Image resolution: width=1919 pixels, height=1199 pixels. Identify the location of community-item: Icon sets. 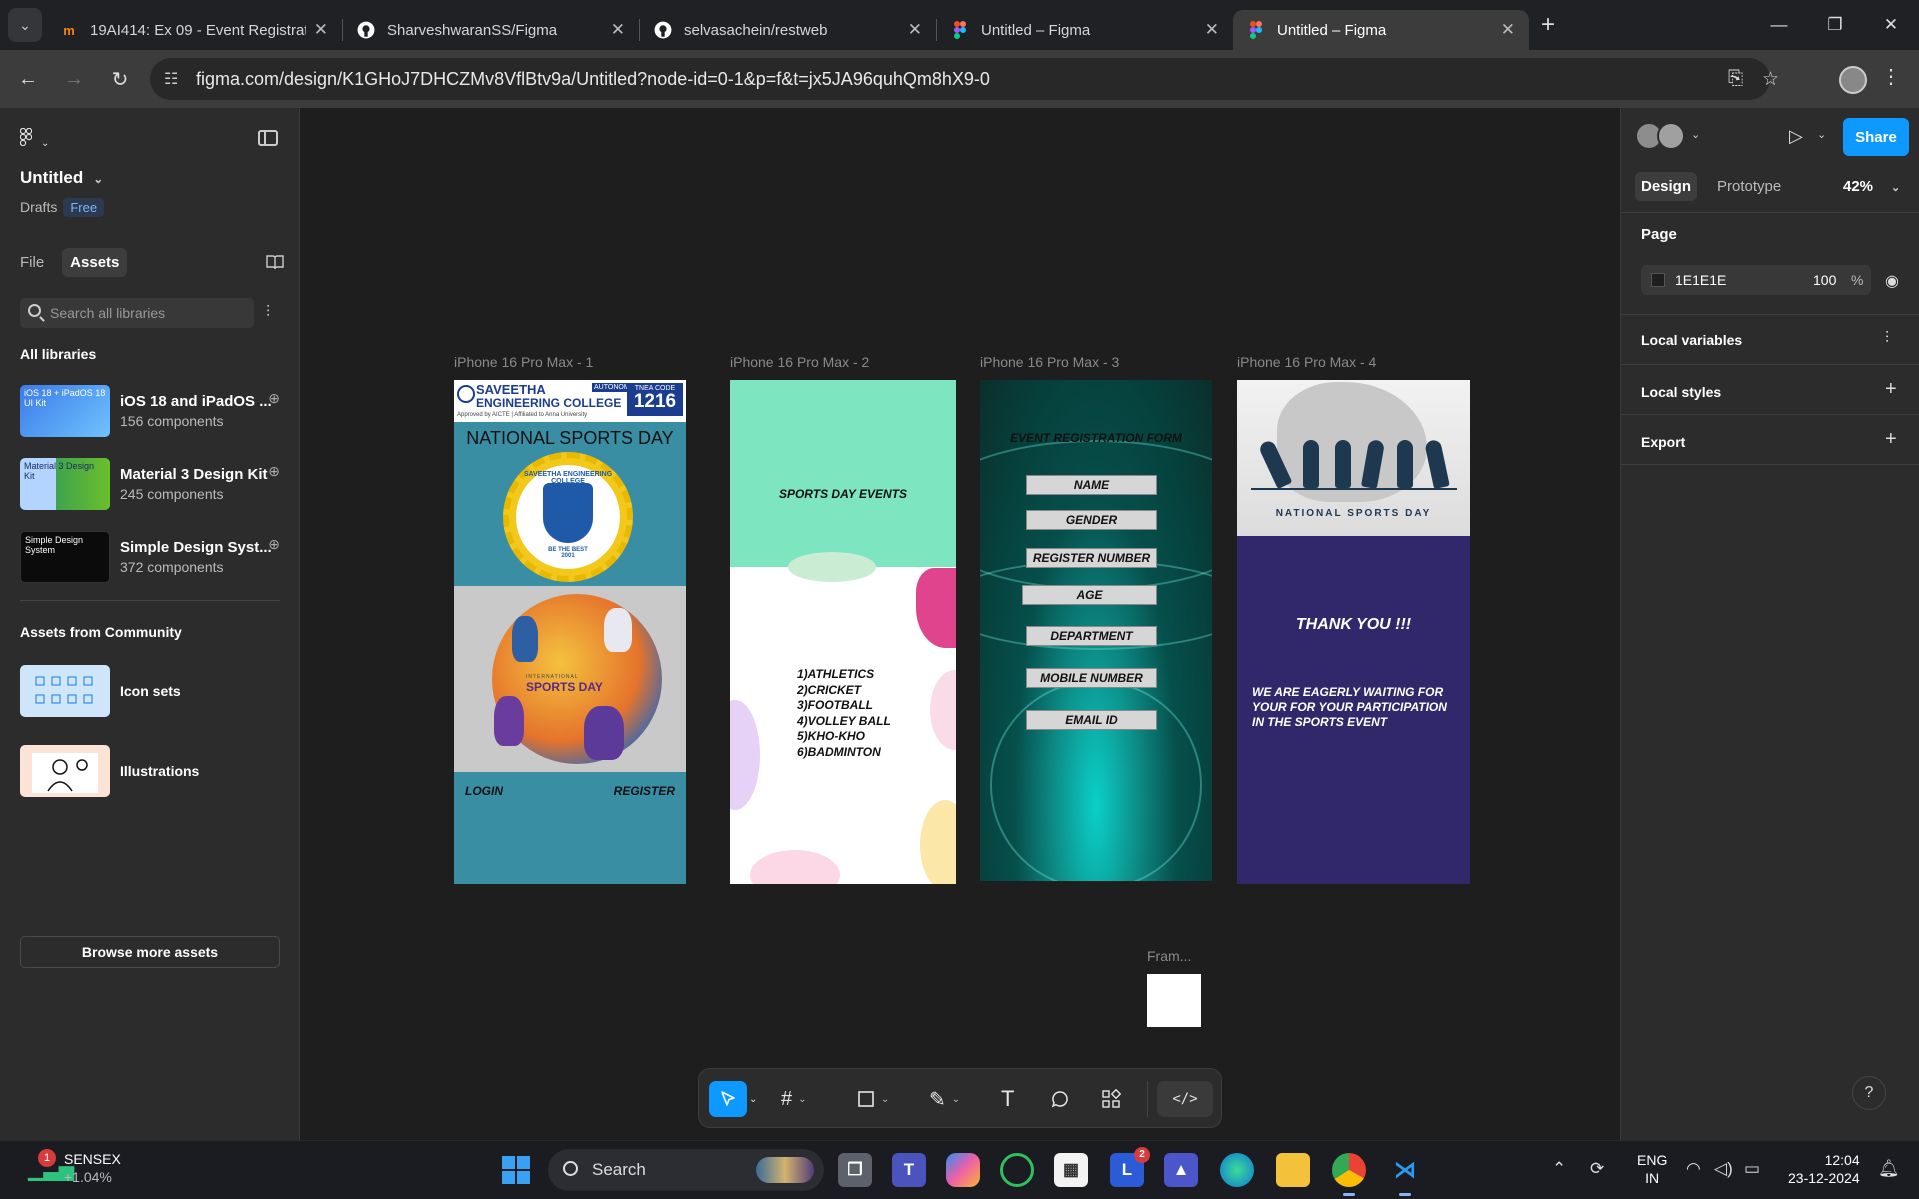
(150, 691).